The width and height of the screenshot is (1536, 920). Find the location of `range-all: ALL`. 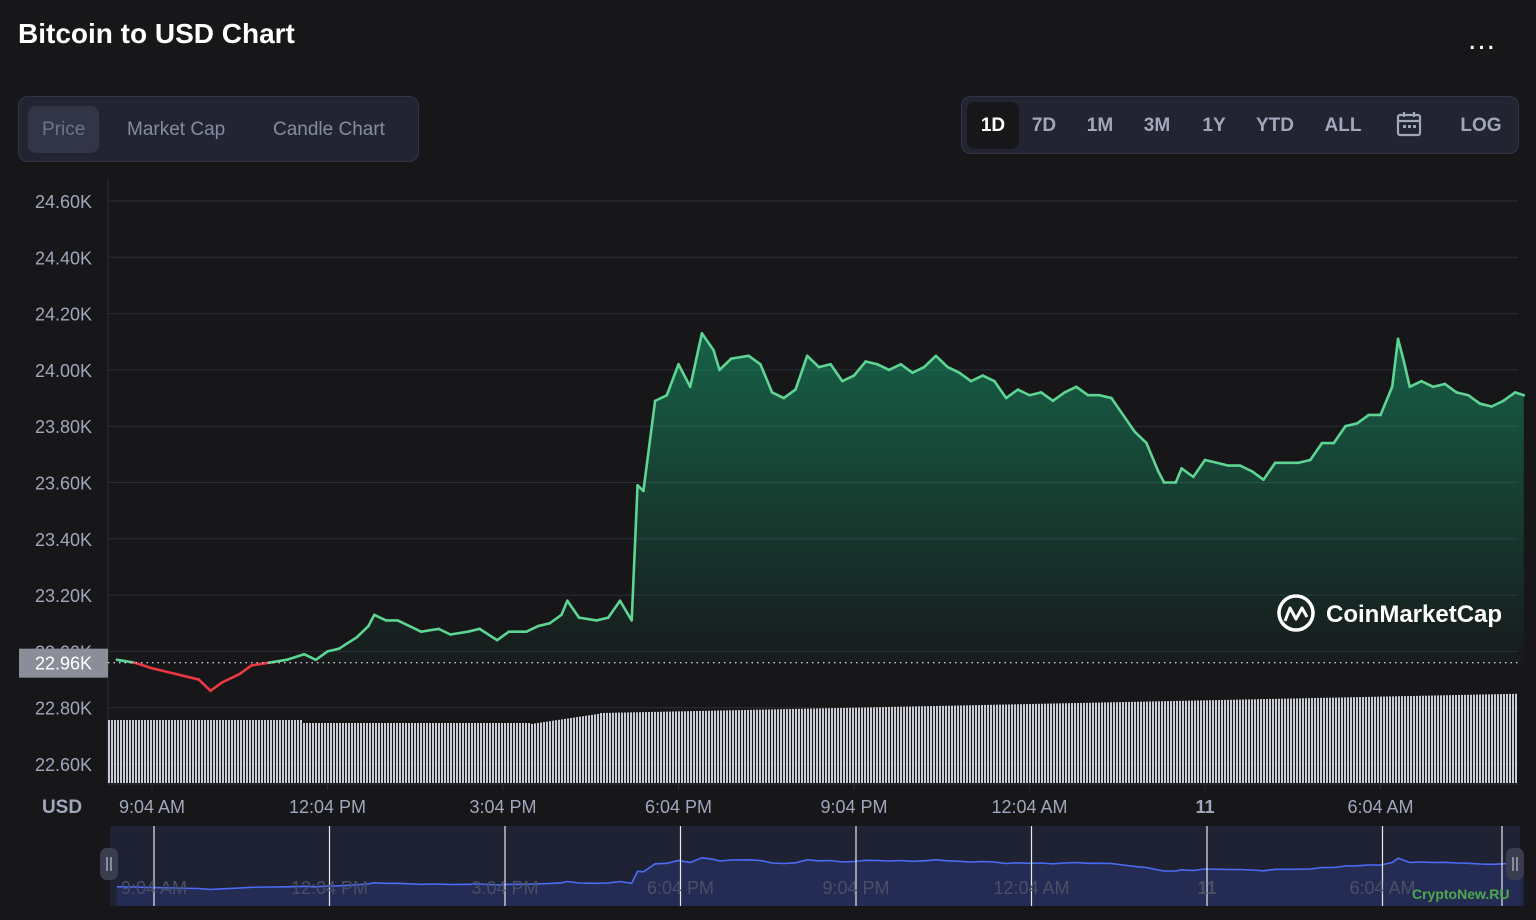

range-all: ALL is located at coordinates (1343, 125).